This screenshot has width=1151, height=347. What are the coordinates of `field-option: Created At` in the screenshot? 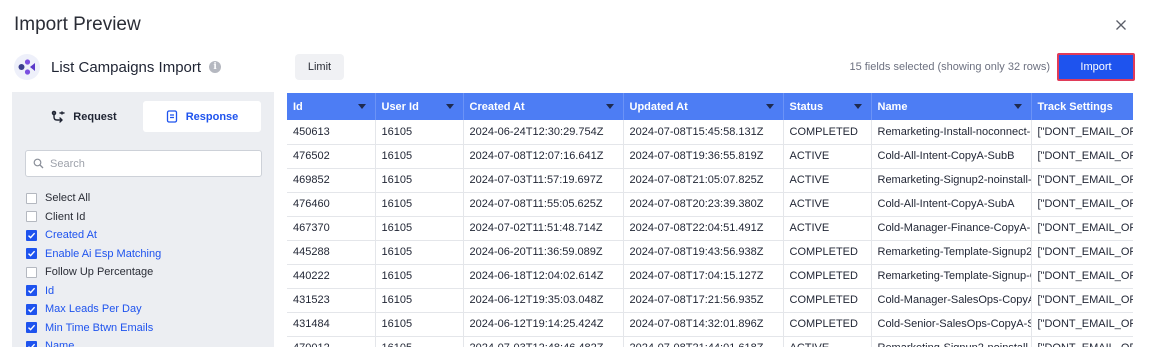 It's located at (93, 235).